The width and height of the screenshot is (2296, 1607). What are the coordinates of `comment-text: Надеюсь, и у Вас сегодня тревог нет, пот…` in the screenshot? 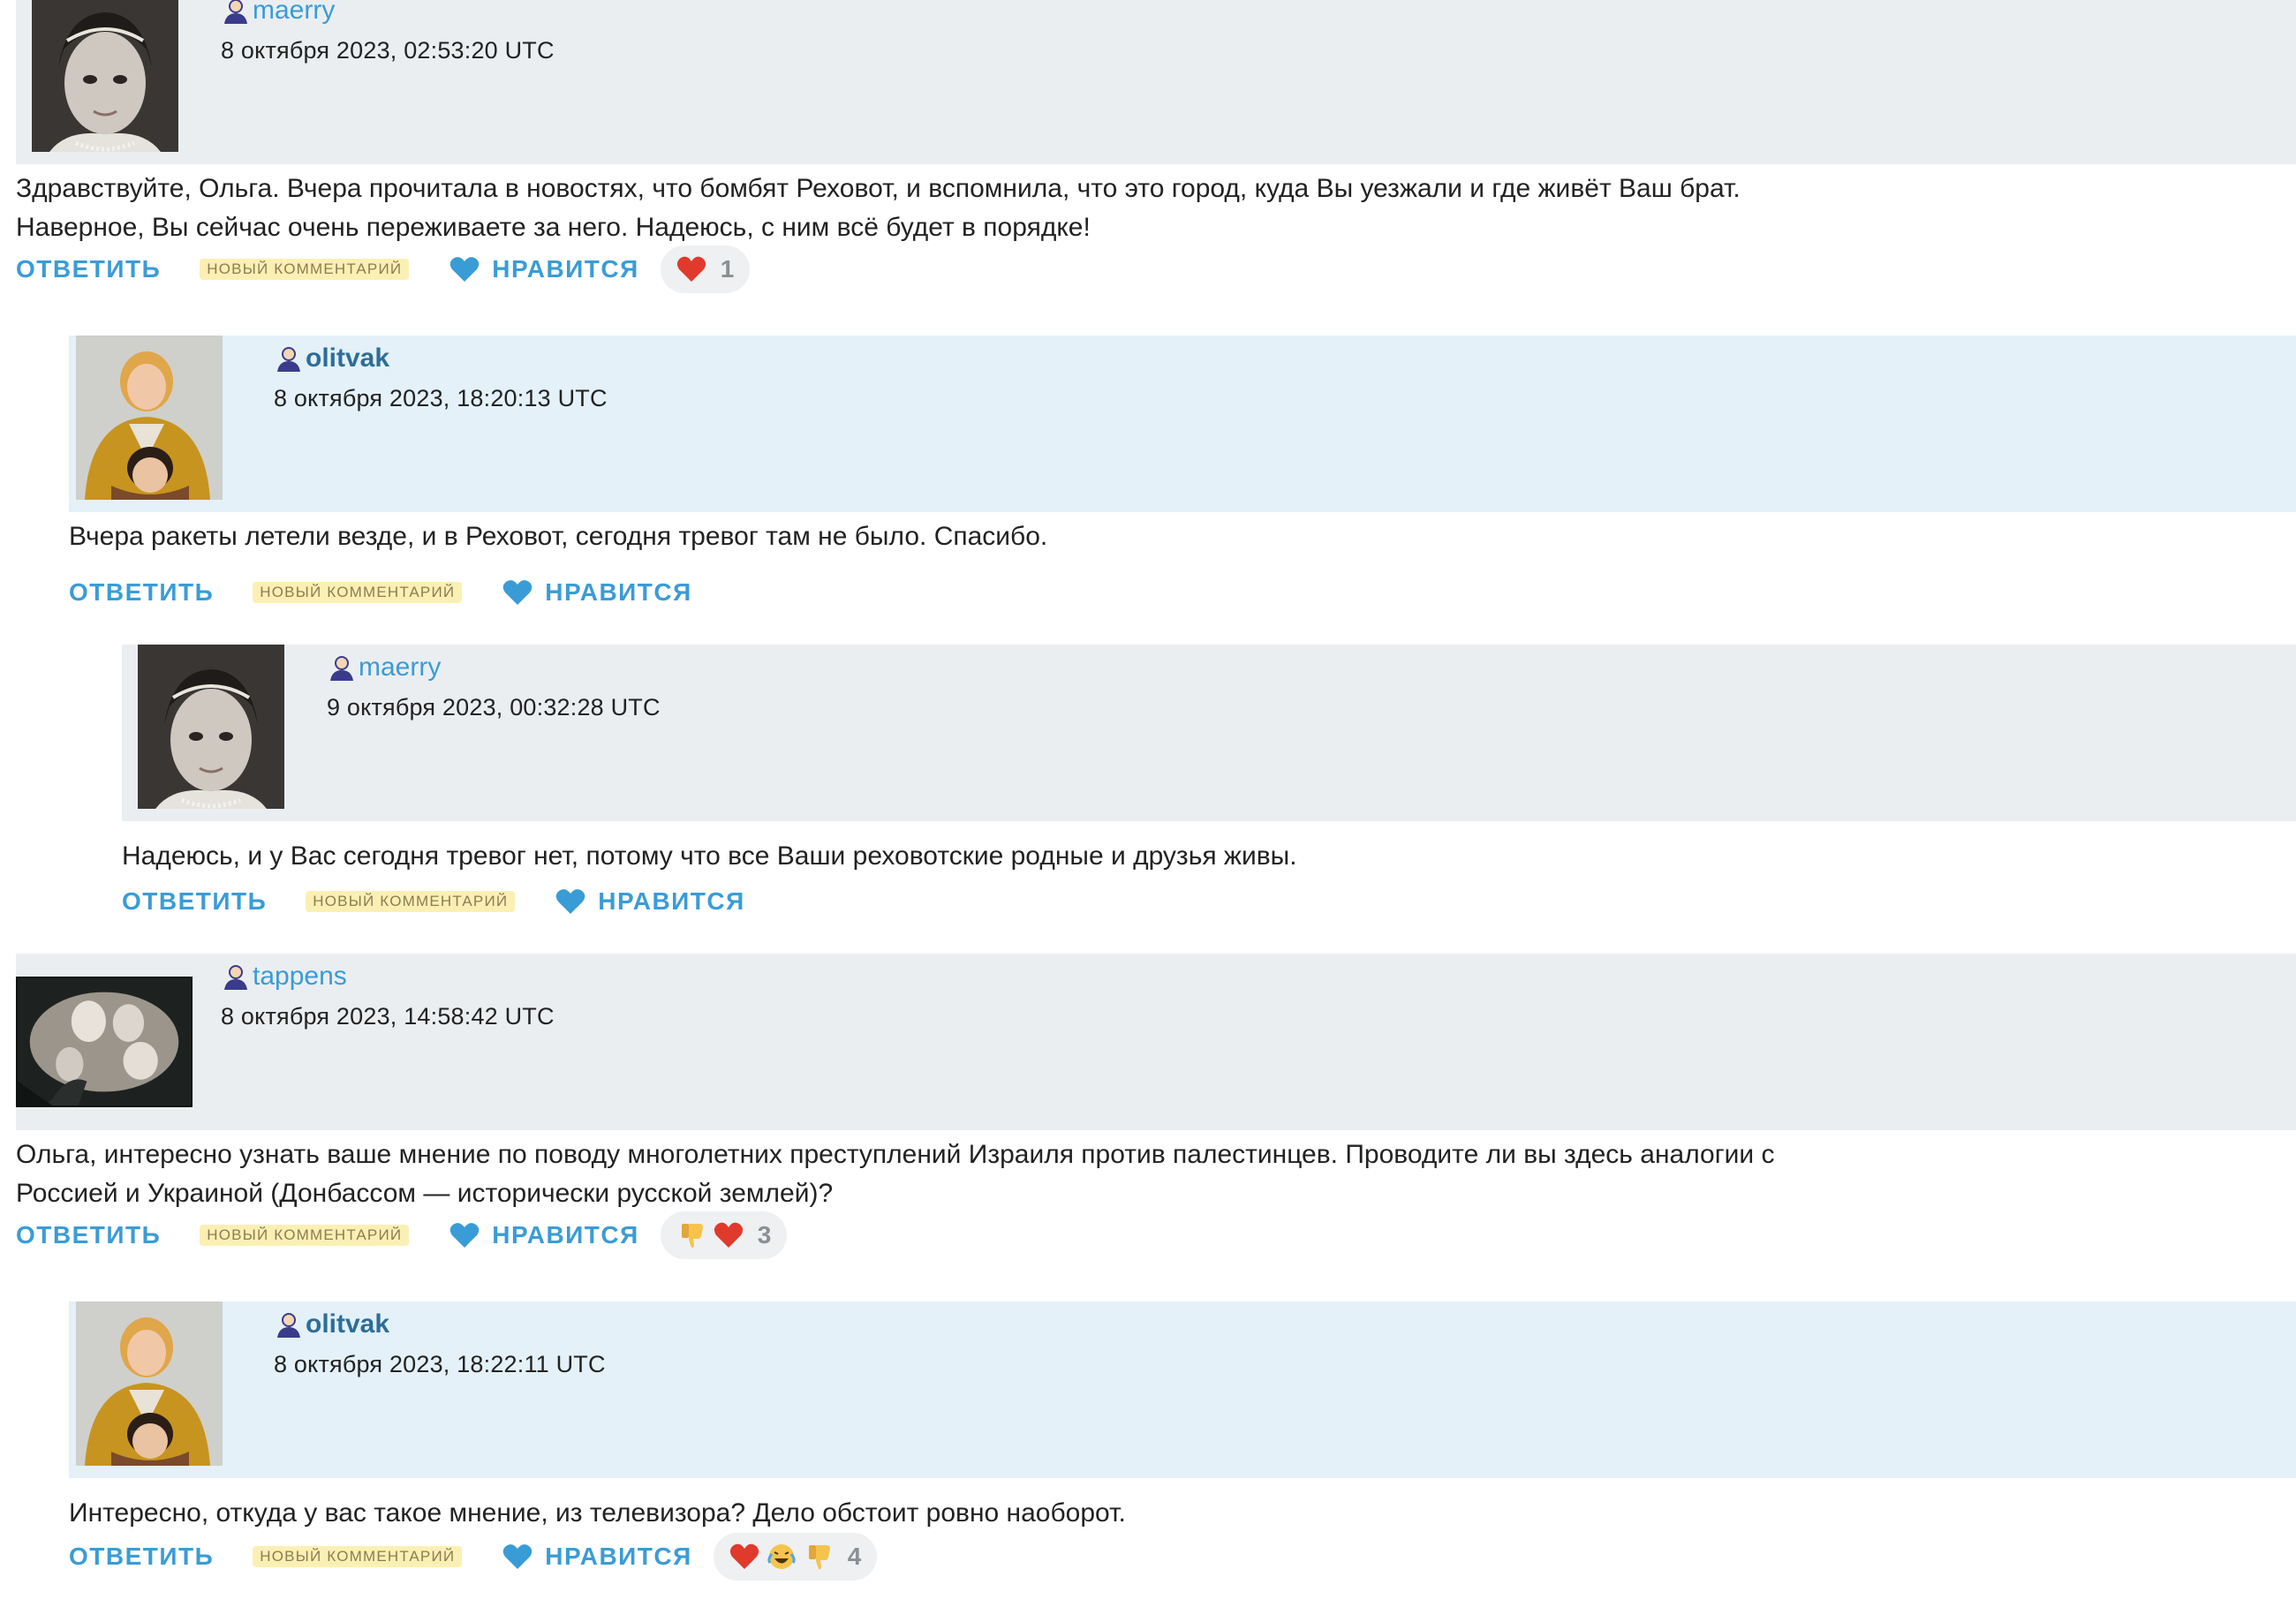 It's located at (709, 856).